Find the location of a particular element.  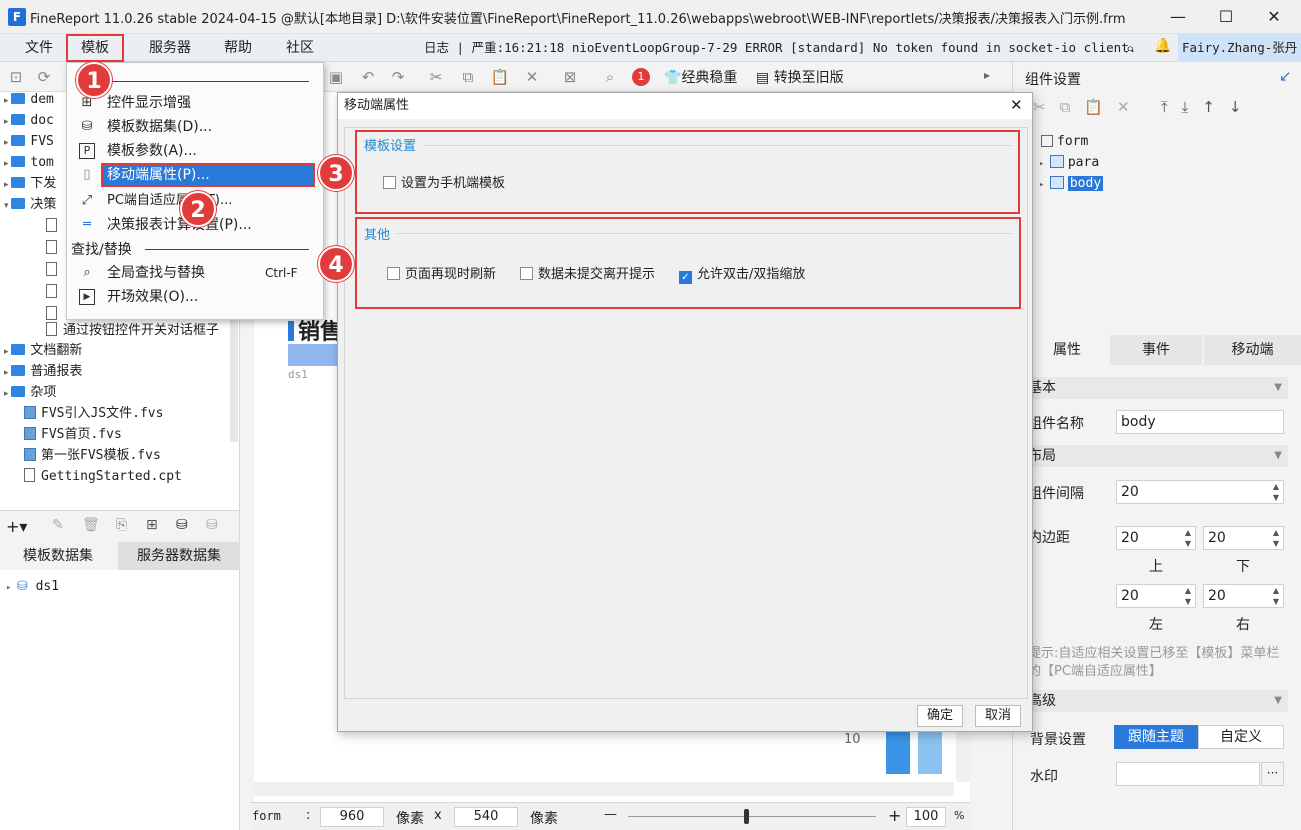

minimize-button: — is located at coordinates (1178, 17).